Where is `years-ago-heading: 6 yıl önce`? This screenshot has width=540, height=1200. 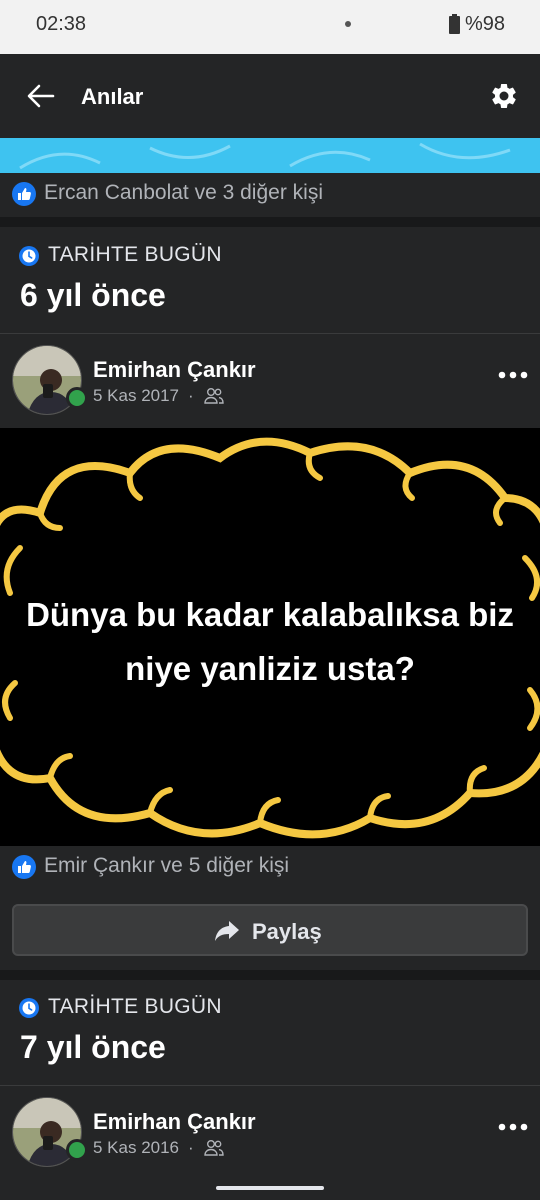 years-ago-heading: 6 yıl önce is located at coordinates (93, 295).